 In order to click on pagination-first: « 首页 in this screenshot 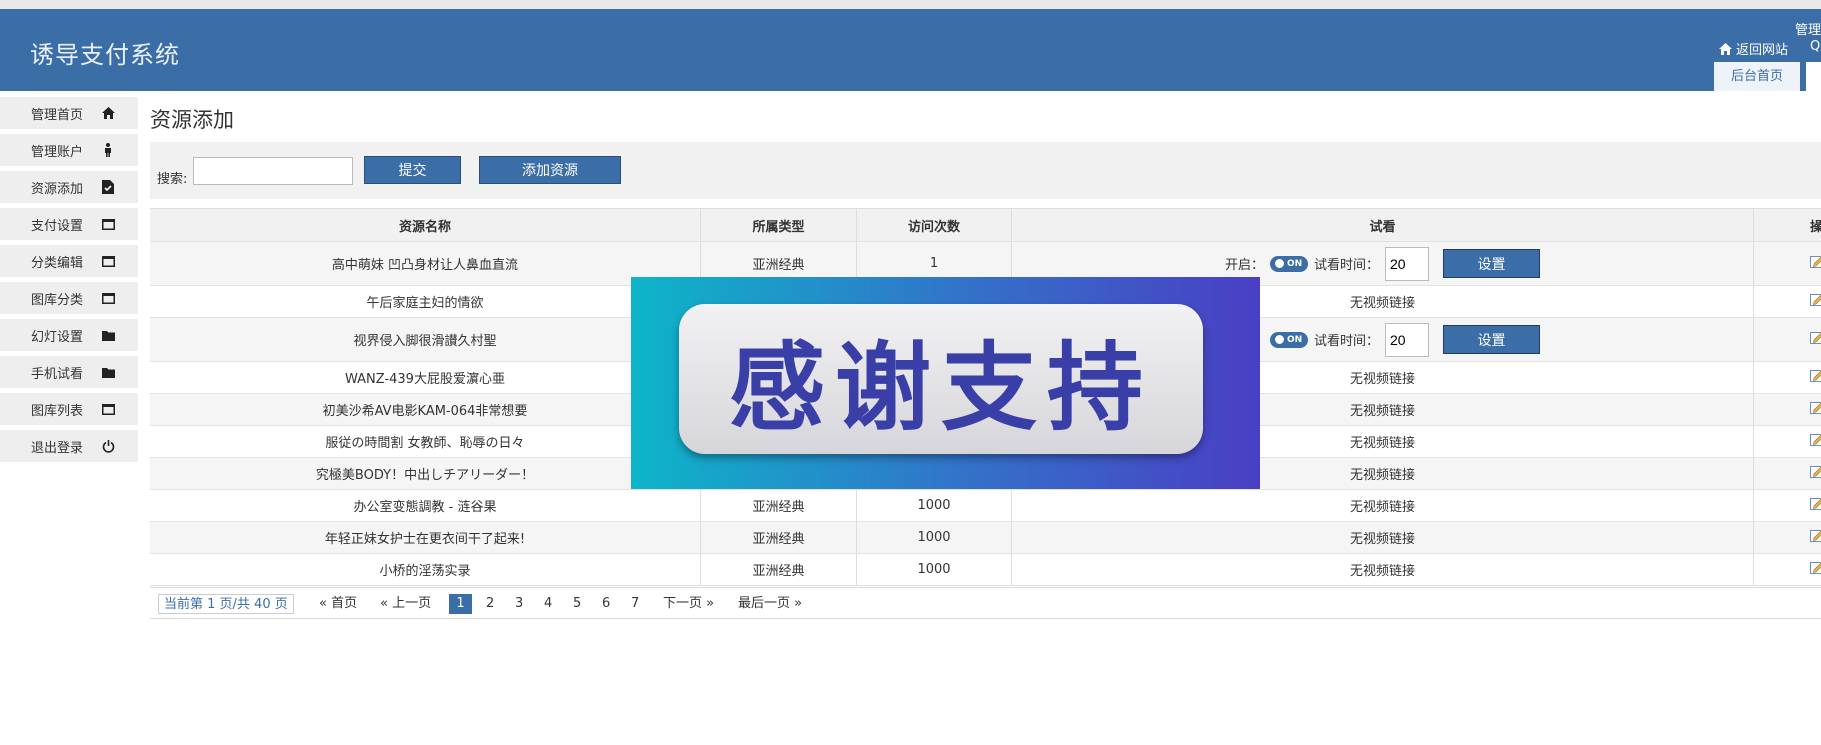, I will do `click(338, 604)`.